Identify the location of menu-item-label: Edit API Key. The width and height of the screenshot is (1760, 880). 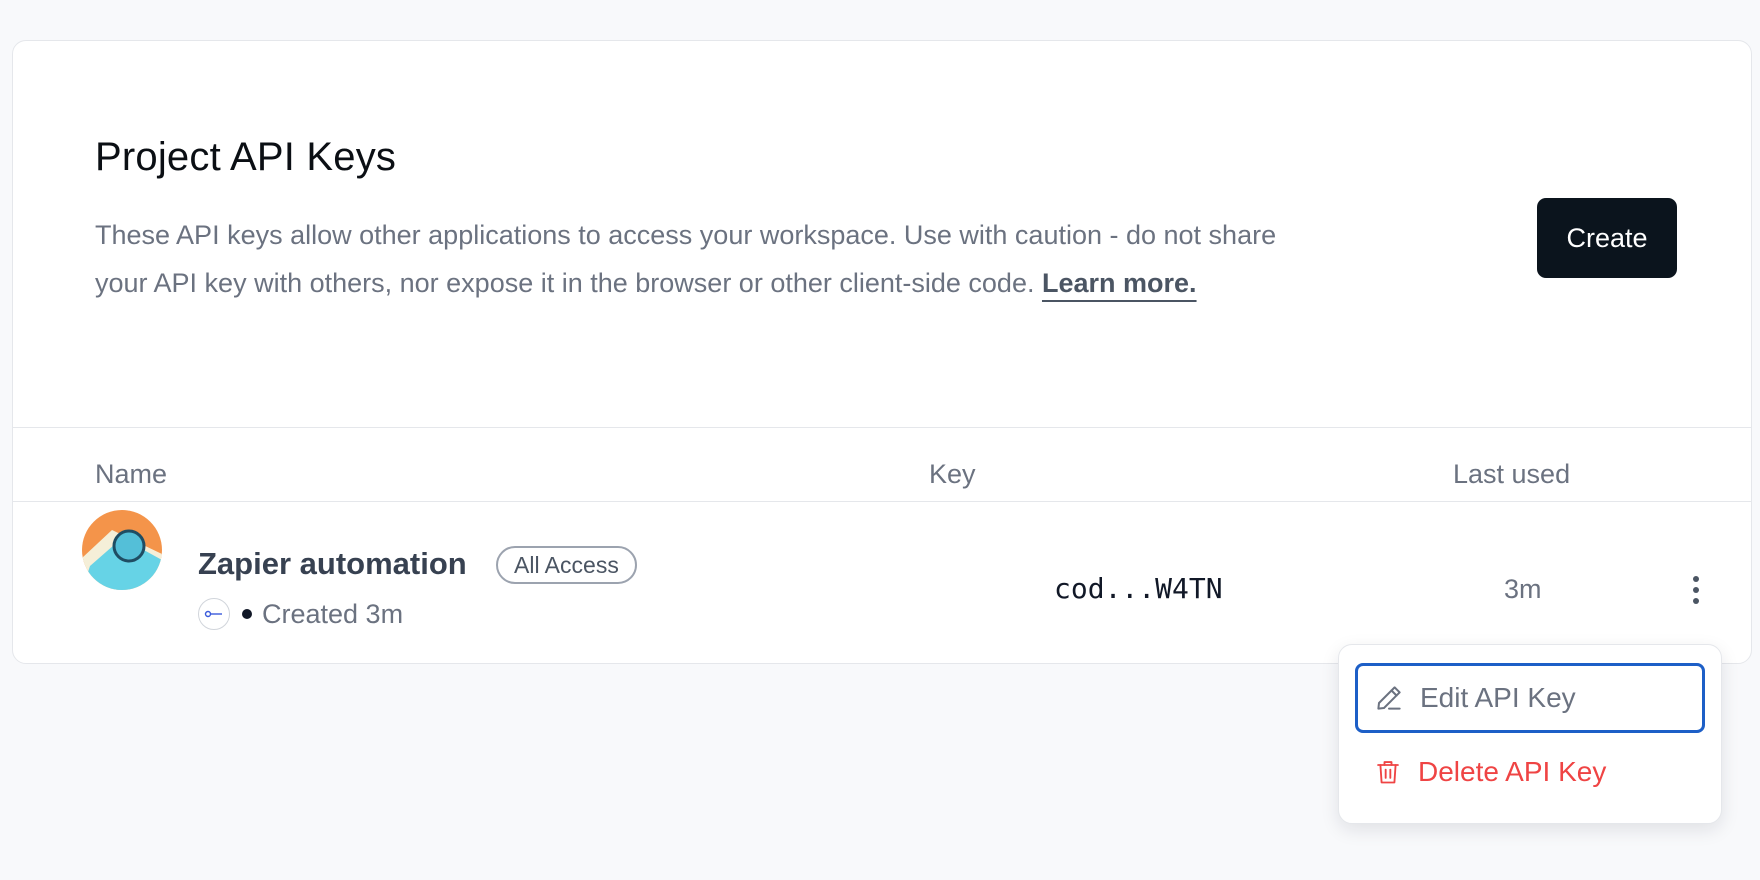
(1498, 697).